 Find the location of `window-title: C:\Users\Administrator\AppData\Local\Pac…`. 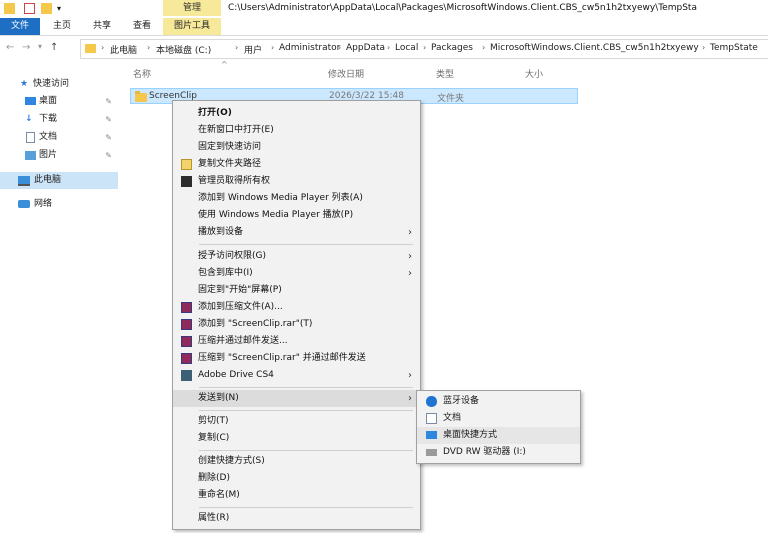

window-title: C:\Users\Administrator\AppData\Local\Pac… is located at coordinates (462, 8).